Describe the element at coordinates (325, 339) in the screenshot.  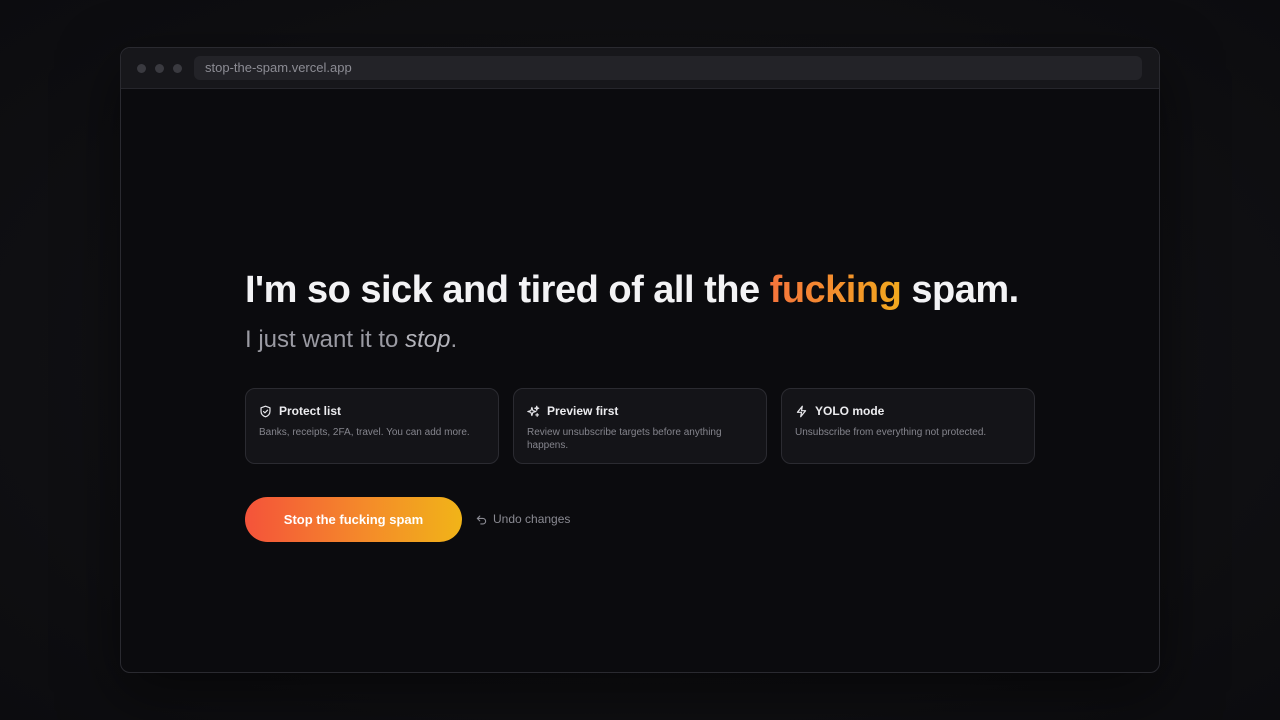
I see `subheadline-text-start: I just want it to` at that location.